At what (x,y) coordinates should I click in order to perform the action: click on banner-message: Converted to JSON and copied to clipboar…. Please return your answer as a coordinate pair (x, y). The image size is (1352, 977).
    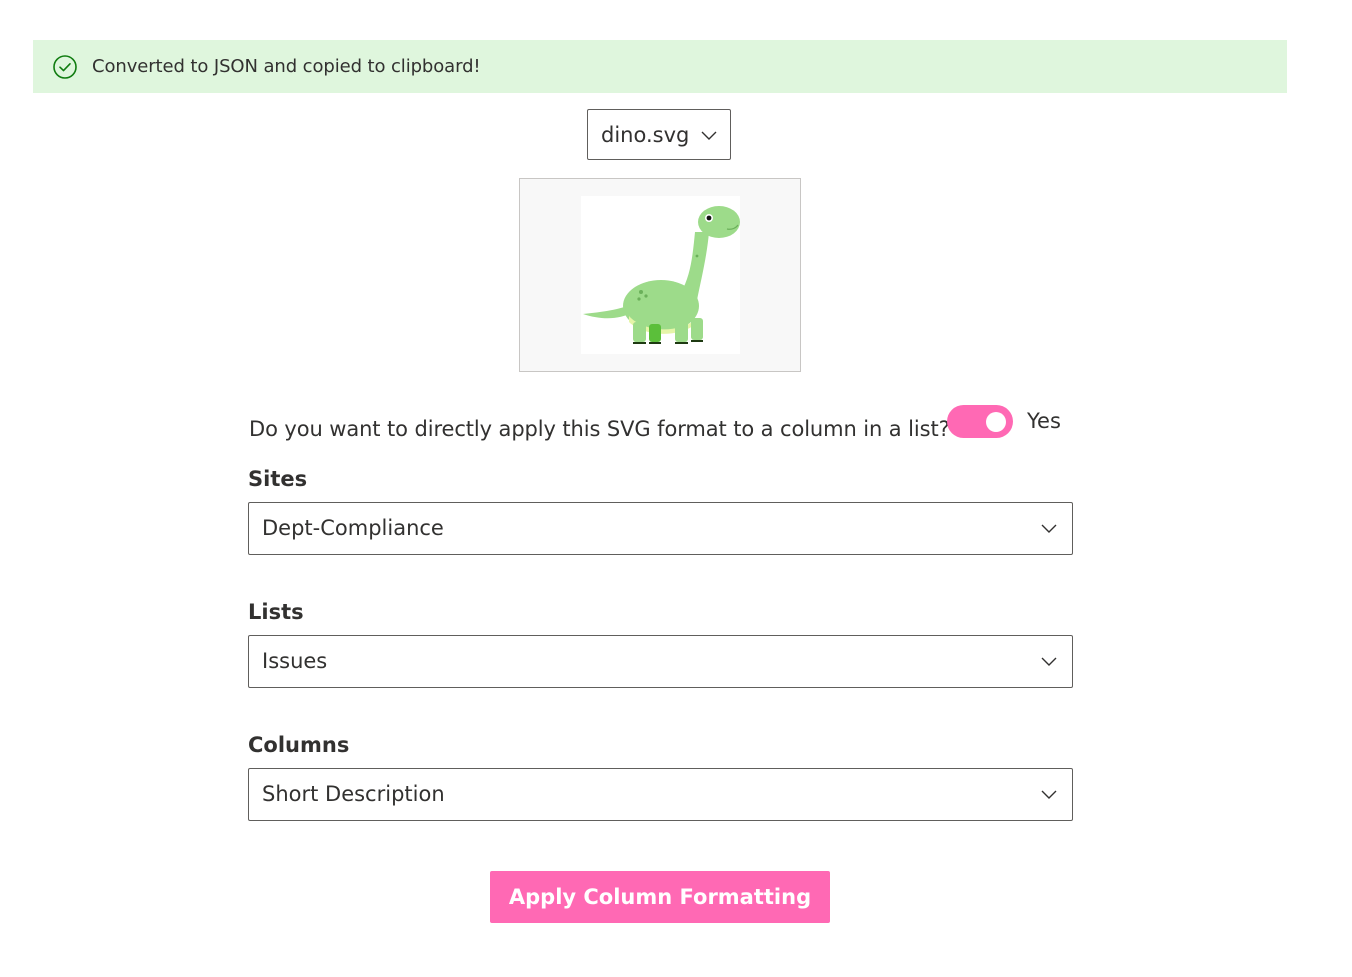
    Looking at the image, I should click on (286, 66).